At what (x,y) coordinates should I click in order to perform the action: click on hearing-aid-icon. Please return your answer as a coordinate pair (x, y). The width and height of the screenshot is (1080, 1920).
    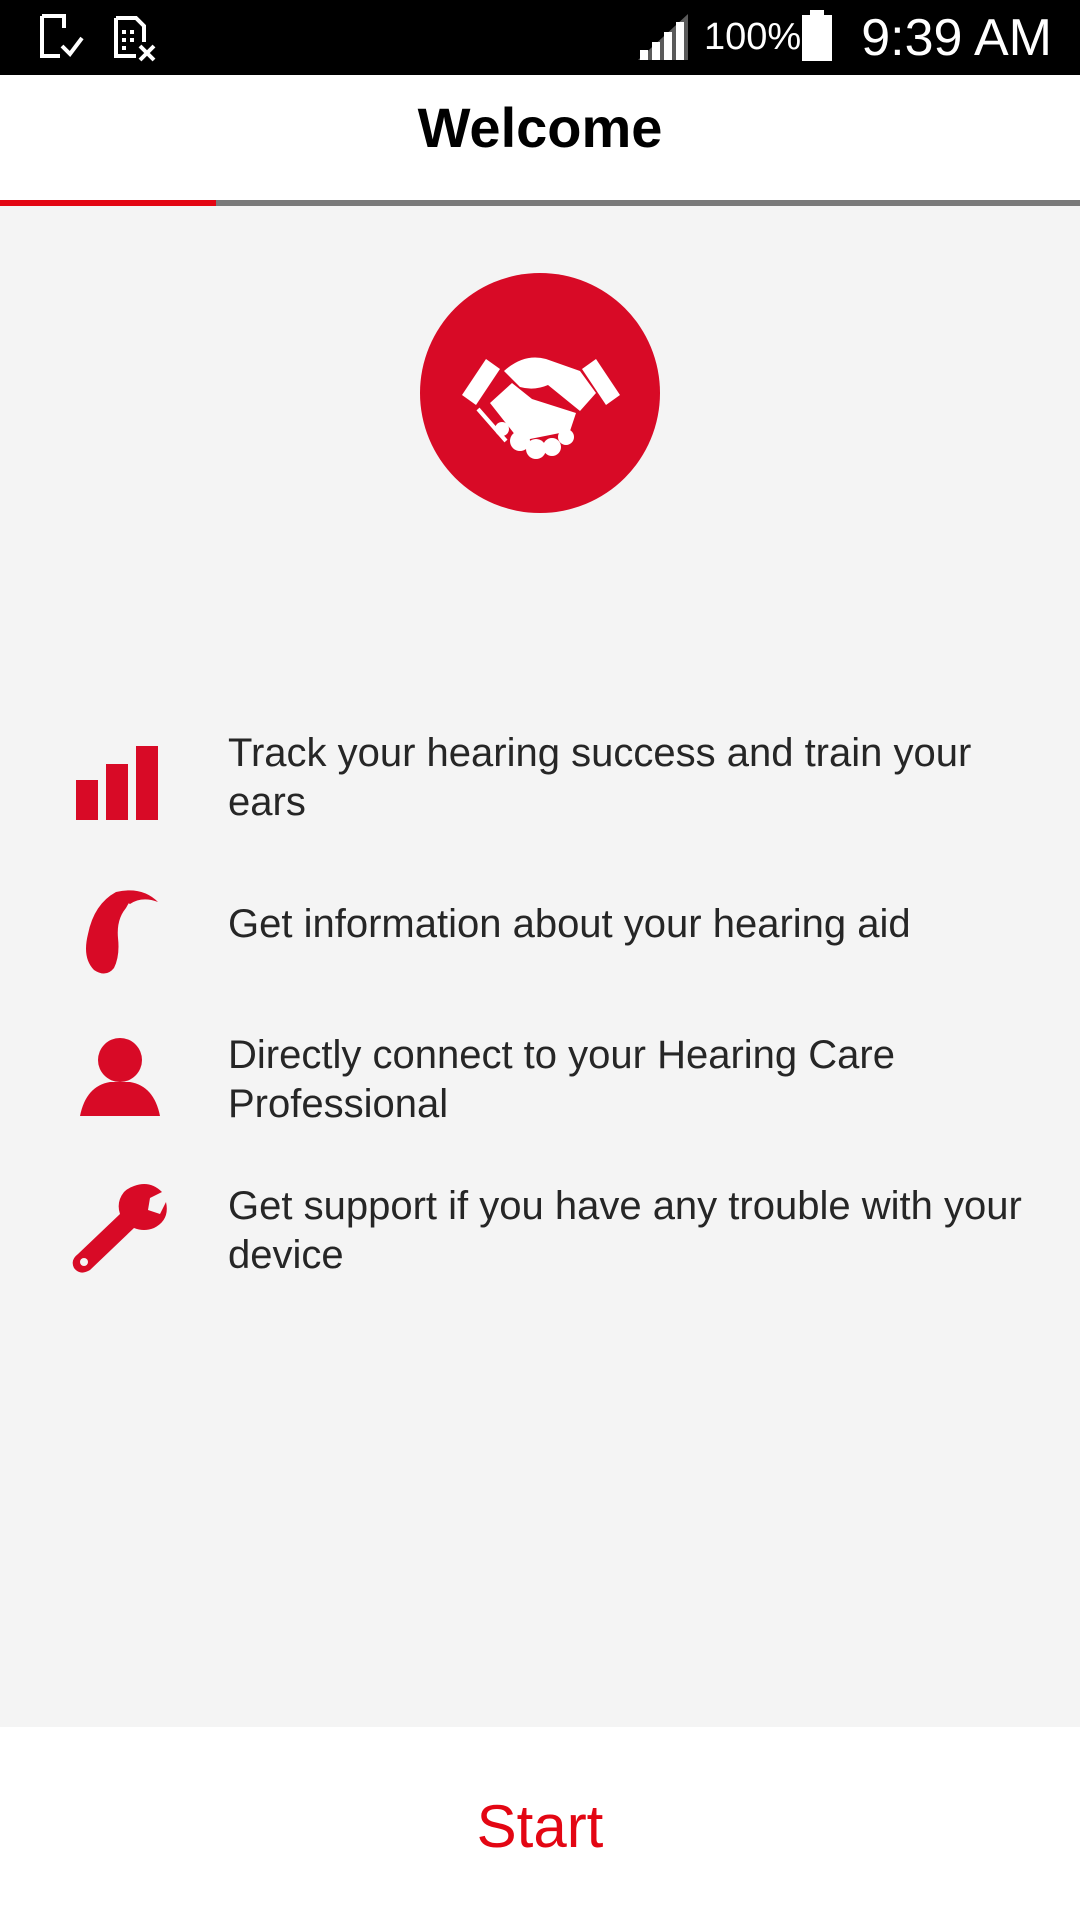
    Looking at the image, I should click on (120, 932).